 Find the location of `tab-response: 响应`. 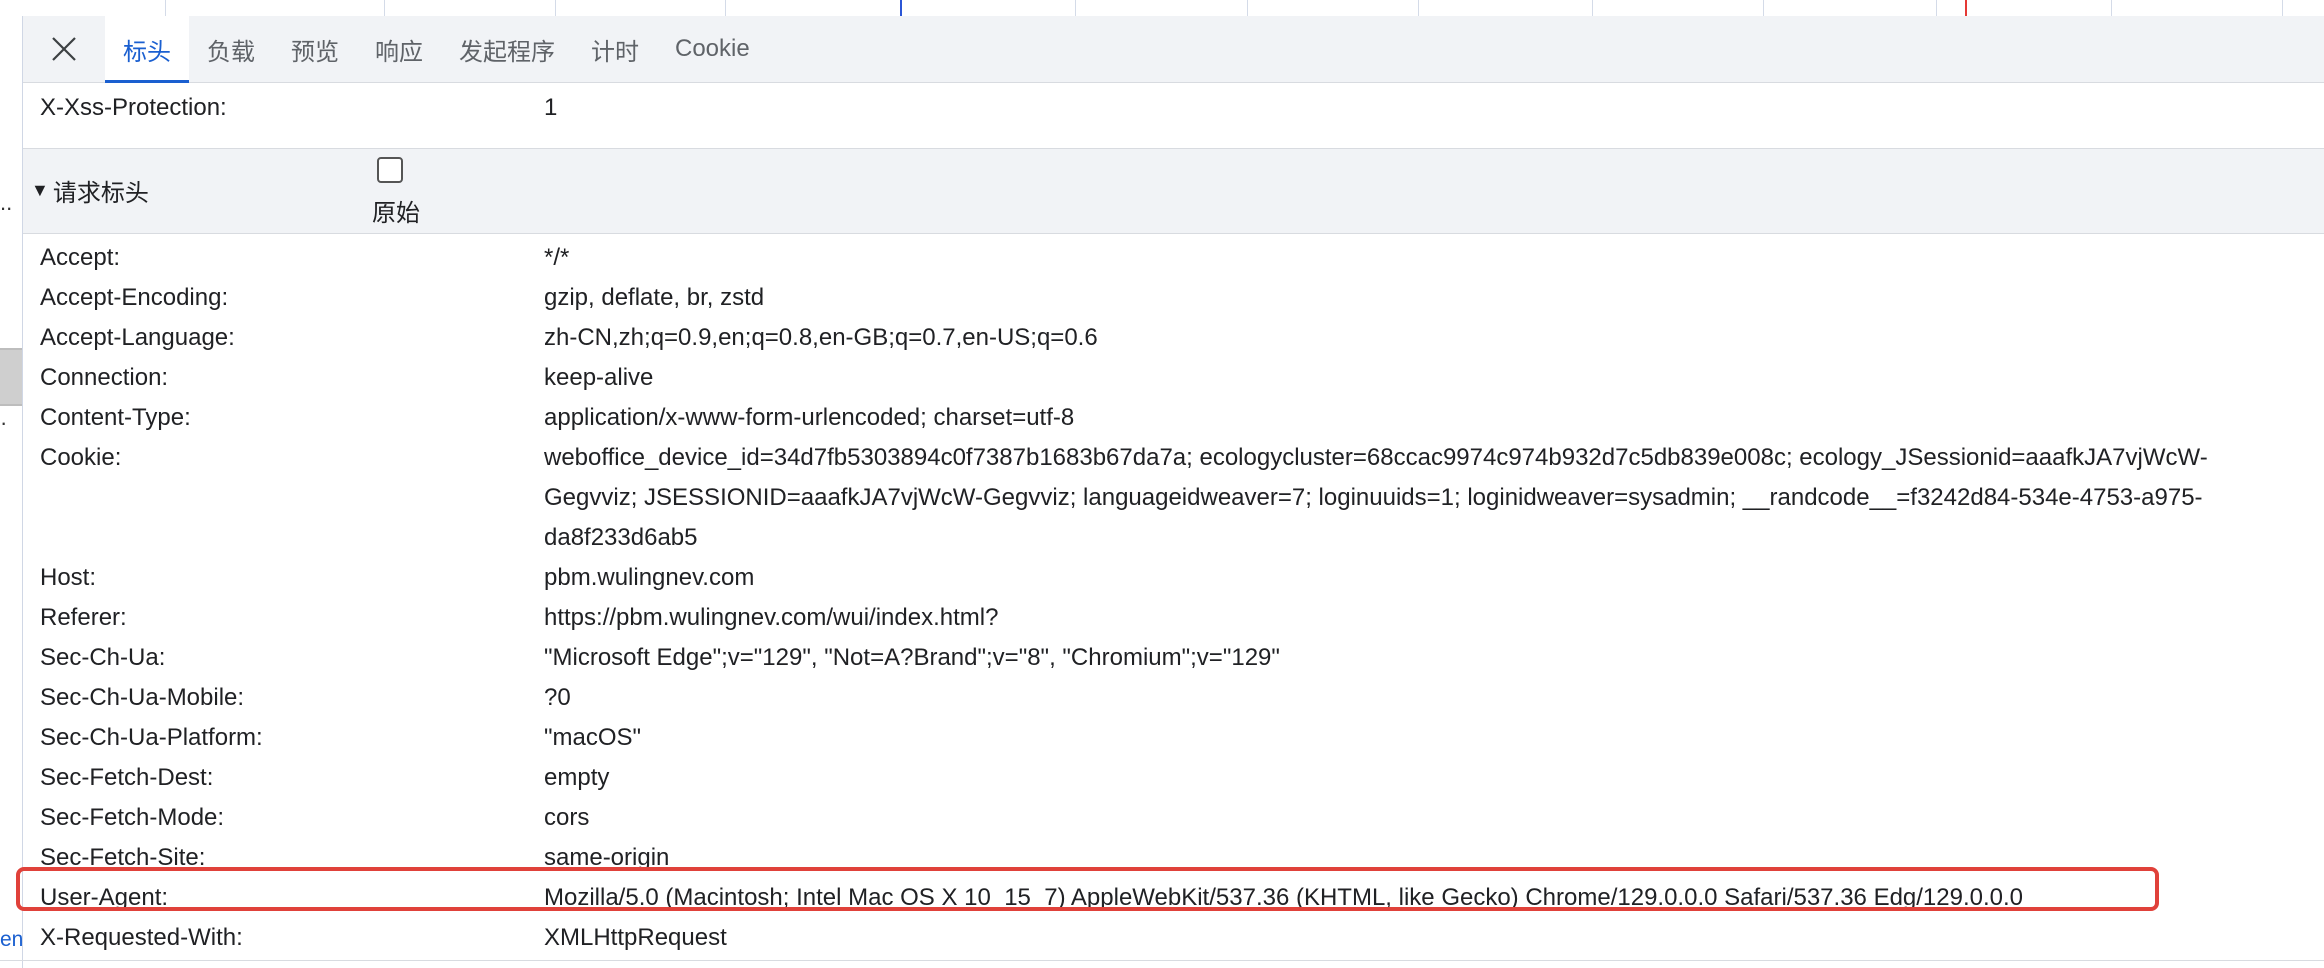

tab-response: 响应 is located at coordinates (399, 49).